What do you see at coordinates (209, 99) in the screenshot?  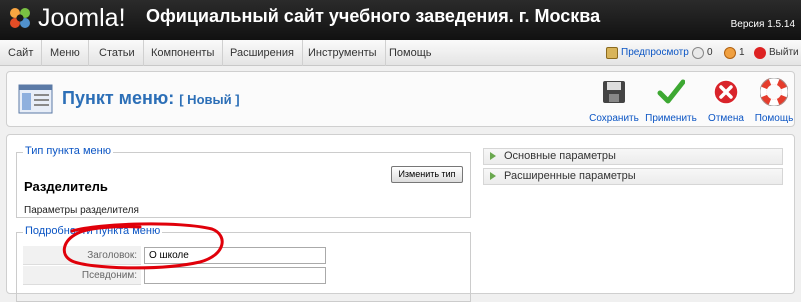 I see `page-subtitle: [ Новый ]` at bounding box center [209, 99].